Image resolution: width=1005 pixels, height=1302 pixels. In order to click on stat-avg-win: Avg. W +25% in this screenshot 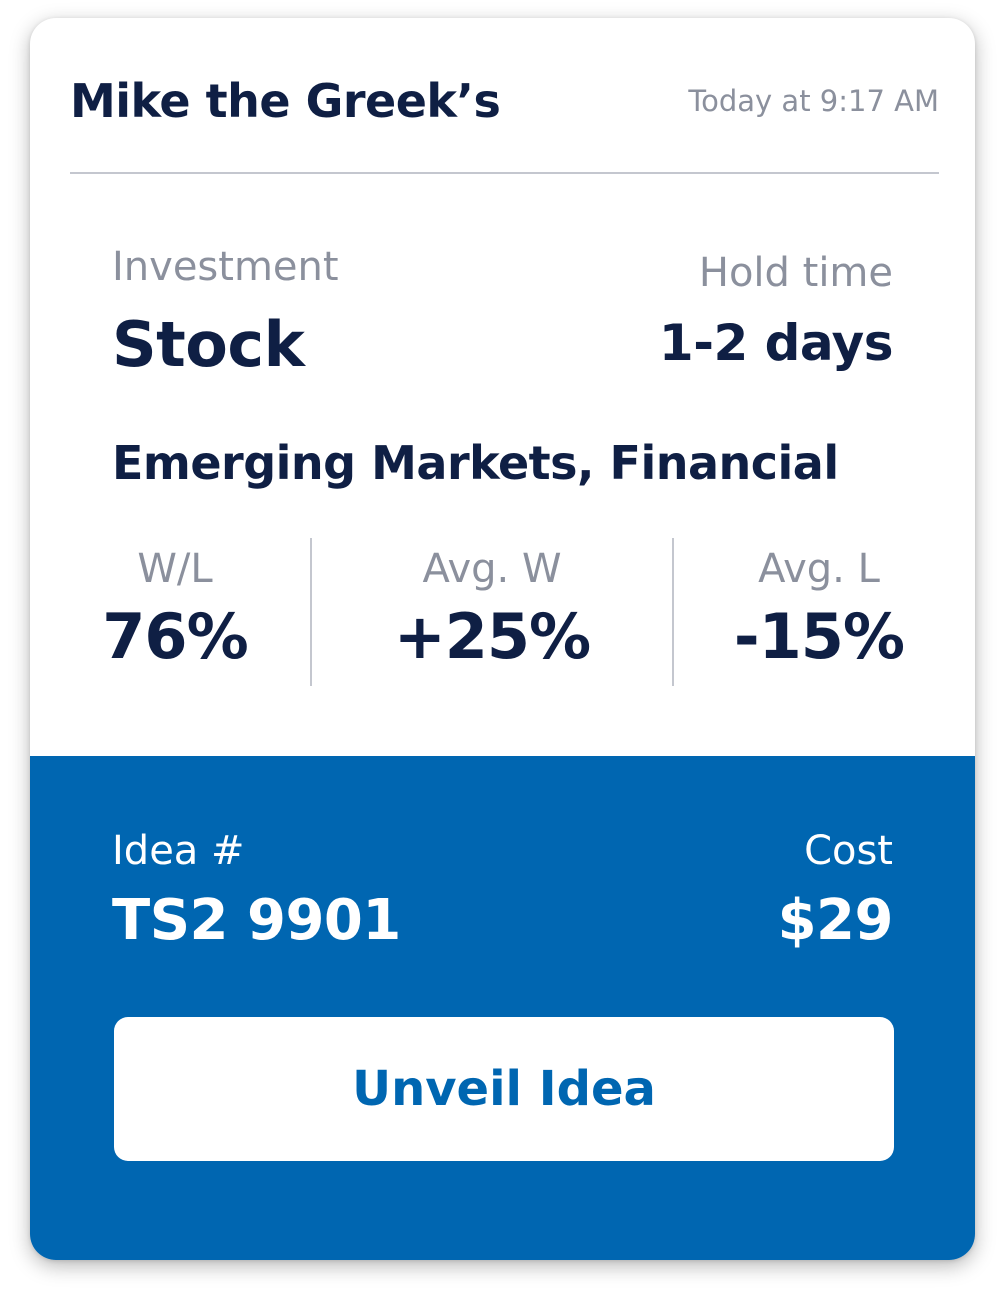, I will do `click(492, 612)`.